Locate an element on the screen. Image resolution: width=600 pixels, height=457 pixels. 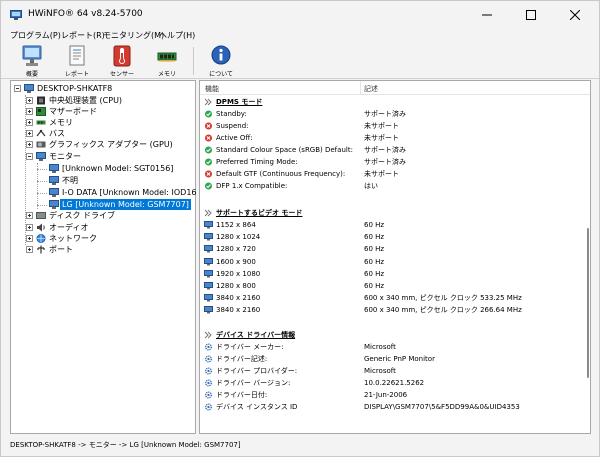
tree-item-cpu: 中央処理装置 (CPU) is located at coordinates (101, 100).